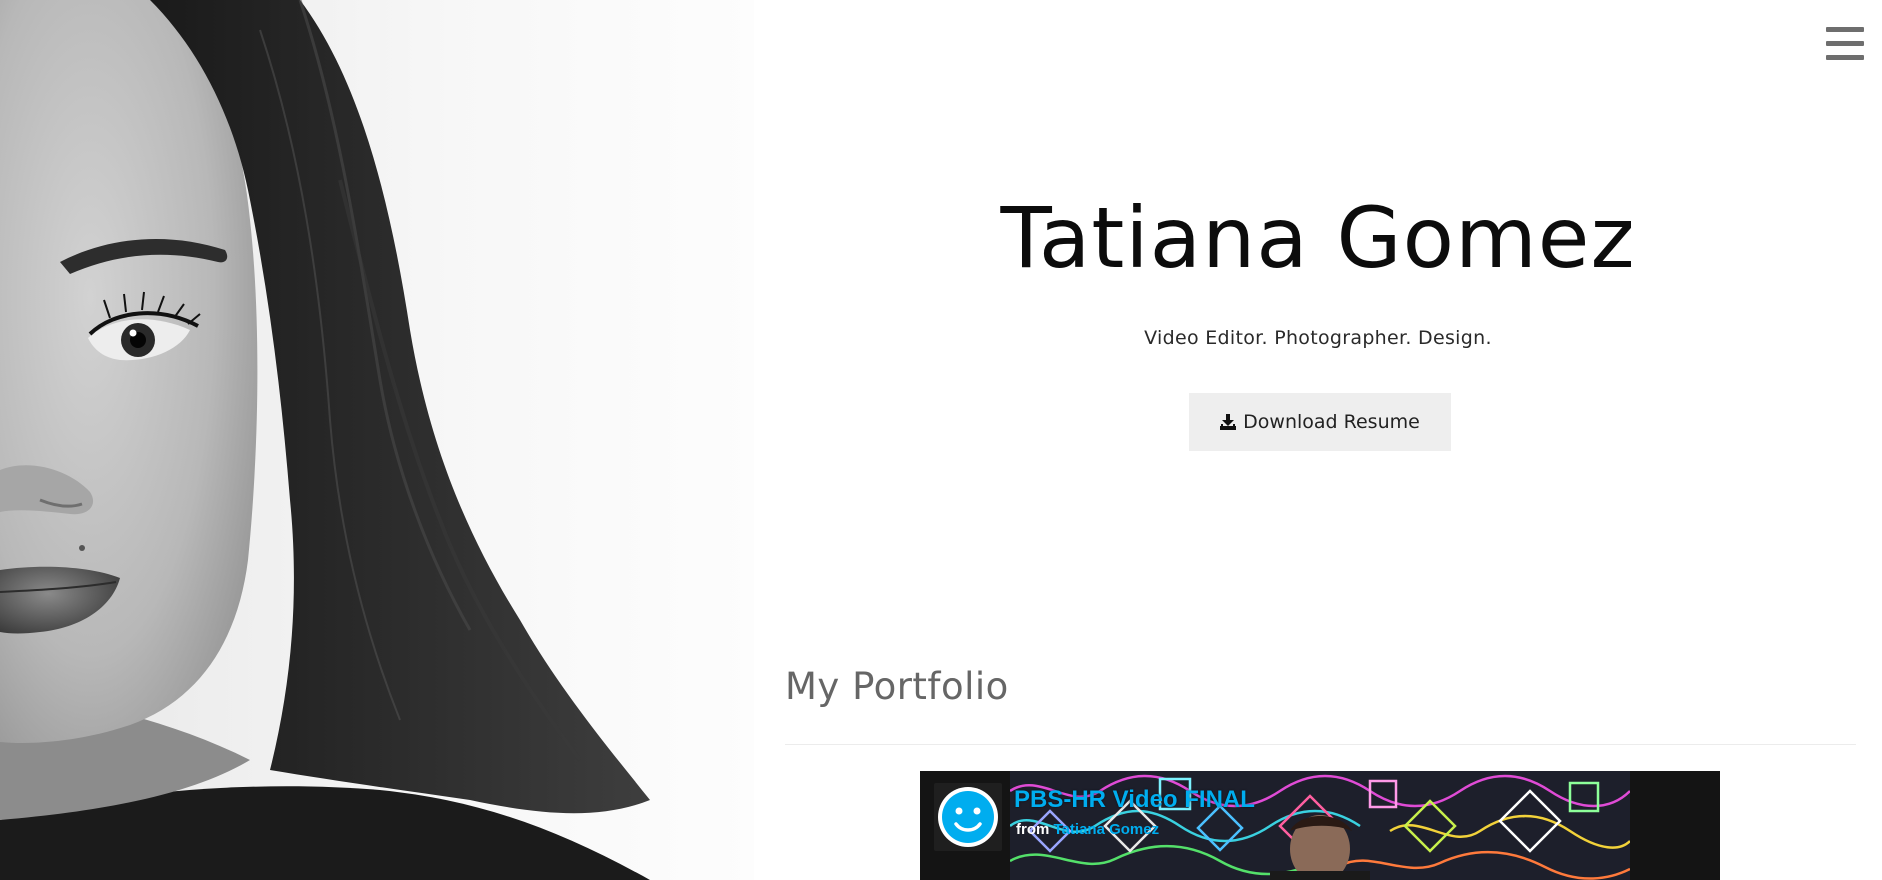 Image resolution: width=1882 pixels, height=880 pixels. Describe the element at coordinates (1318, 238) in the screenshot. I see `hero-name: Tatiana Gomez` at that location.